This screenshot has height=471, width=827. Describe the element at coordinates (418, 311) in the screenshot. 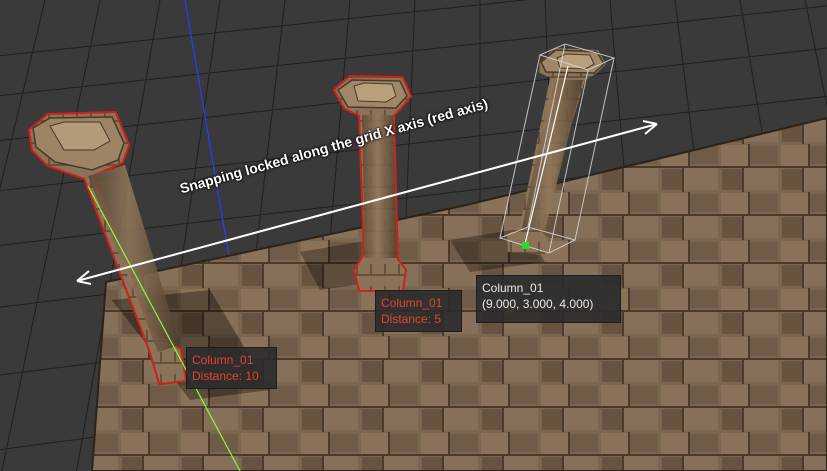

I see `object-label-distance-5: Column_01 Distance: 5` at that location.